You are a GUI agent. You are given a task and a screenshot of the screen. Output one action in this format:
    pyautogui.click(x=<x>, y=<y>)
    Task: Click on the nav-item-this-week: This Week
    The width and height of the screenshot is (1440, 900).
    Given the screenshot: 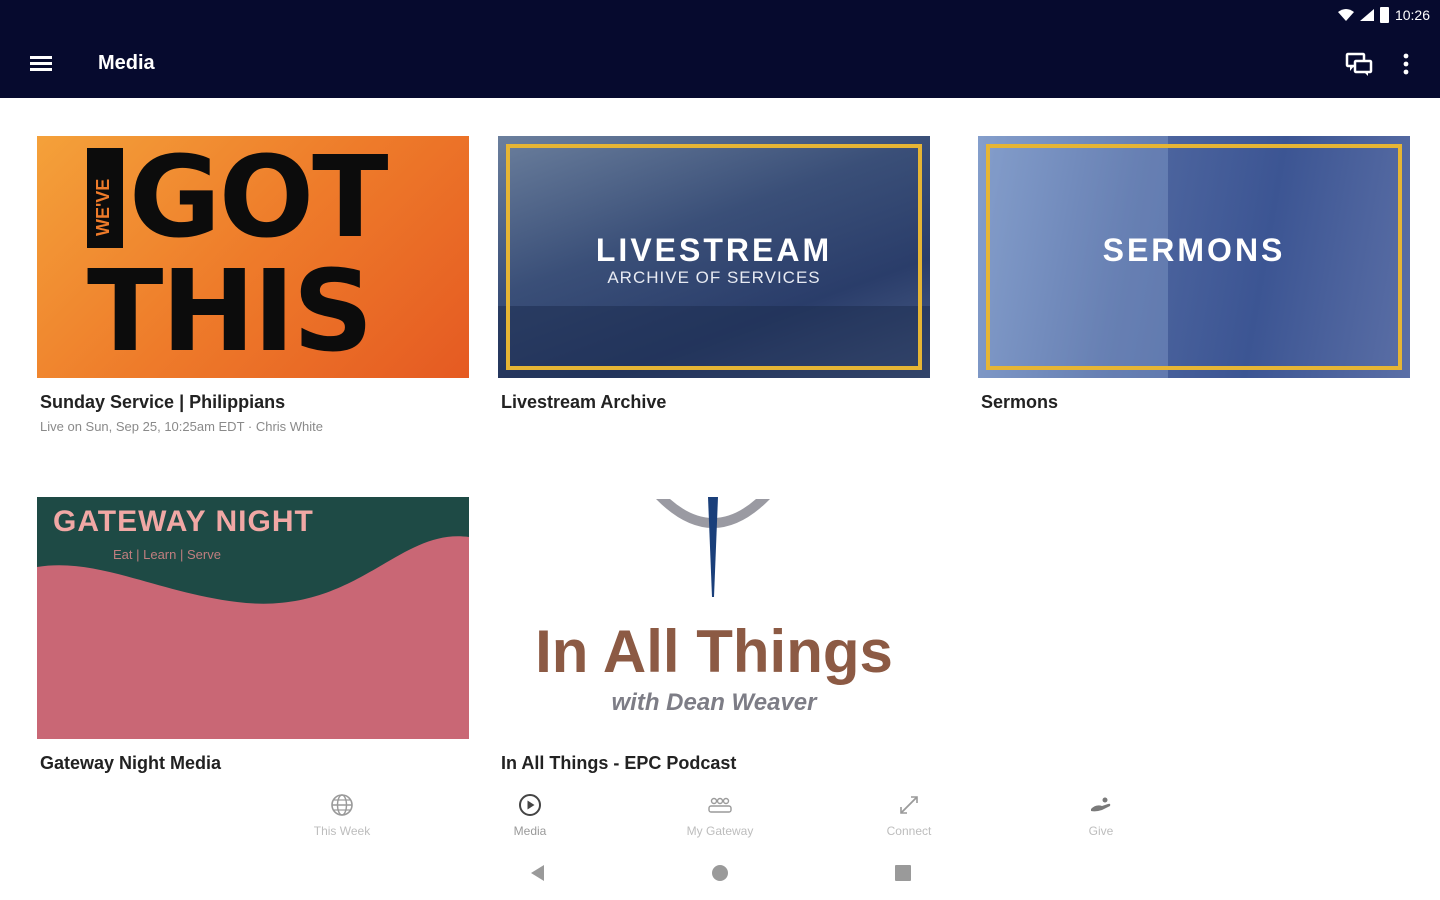 What is the action you would take?
    pyautogui.click(x=342, y=815)
    